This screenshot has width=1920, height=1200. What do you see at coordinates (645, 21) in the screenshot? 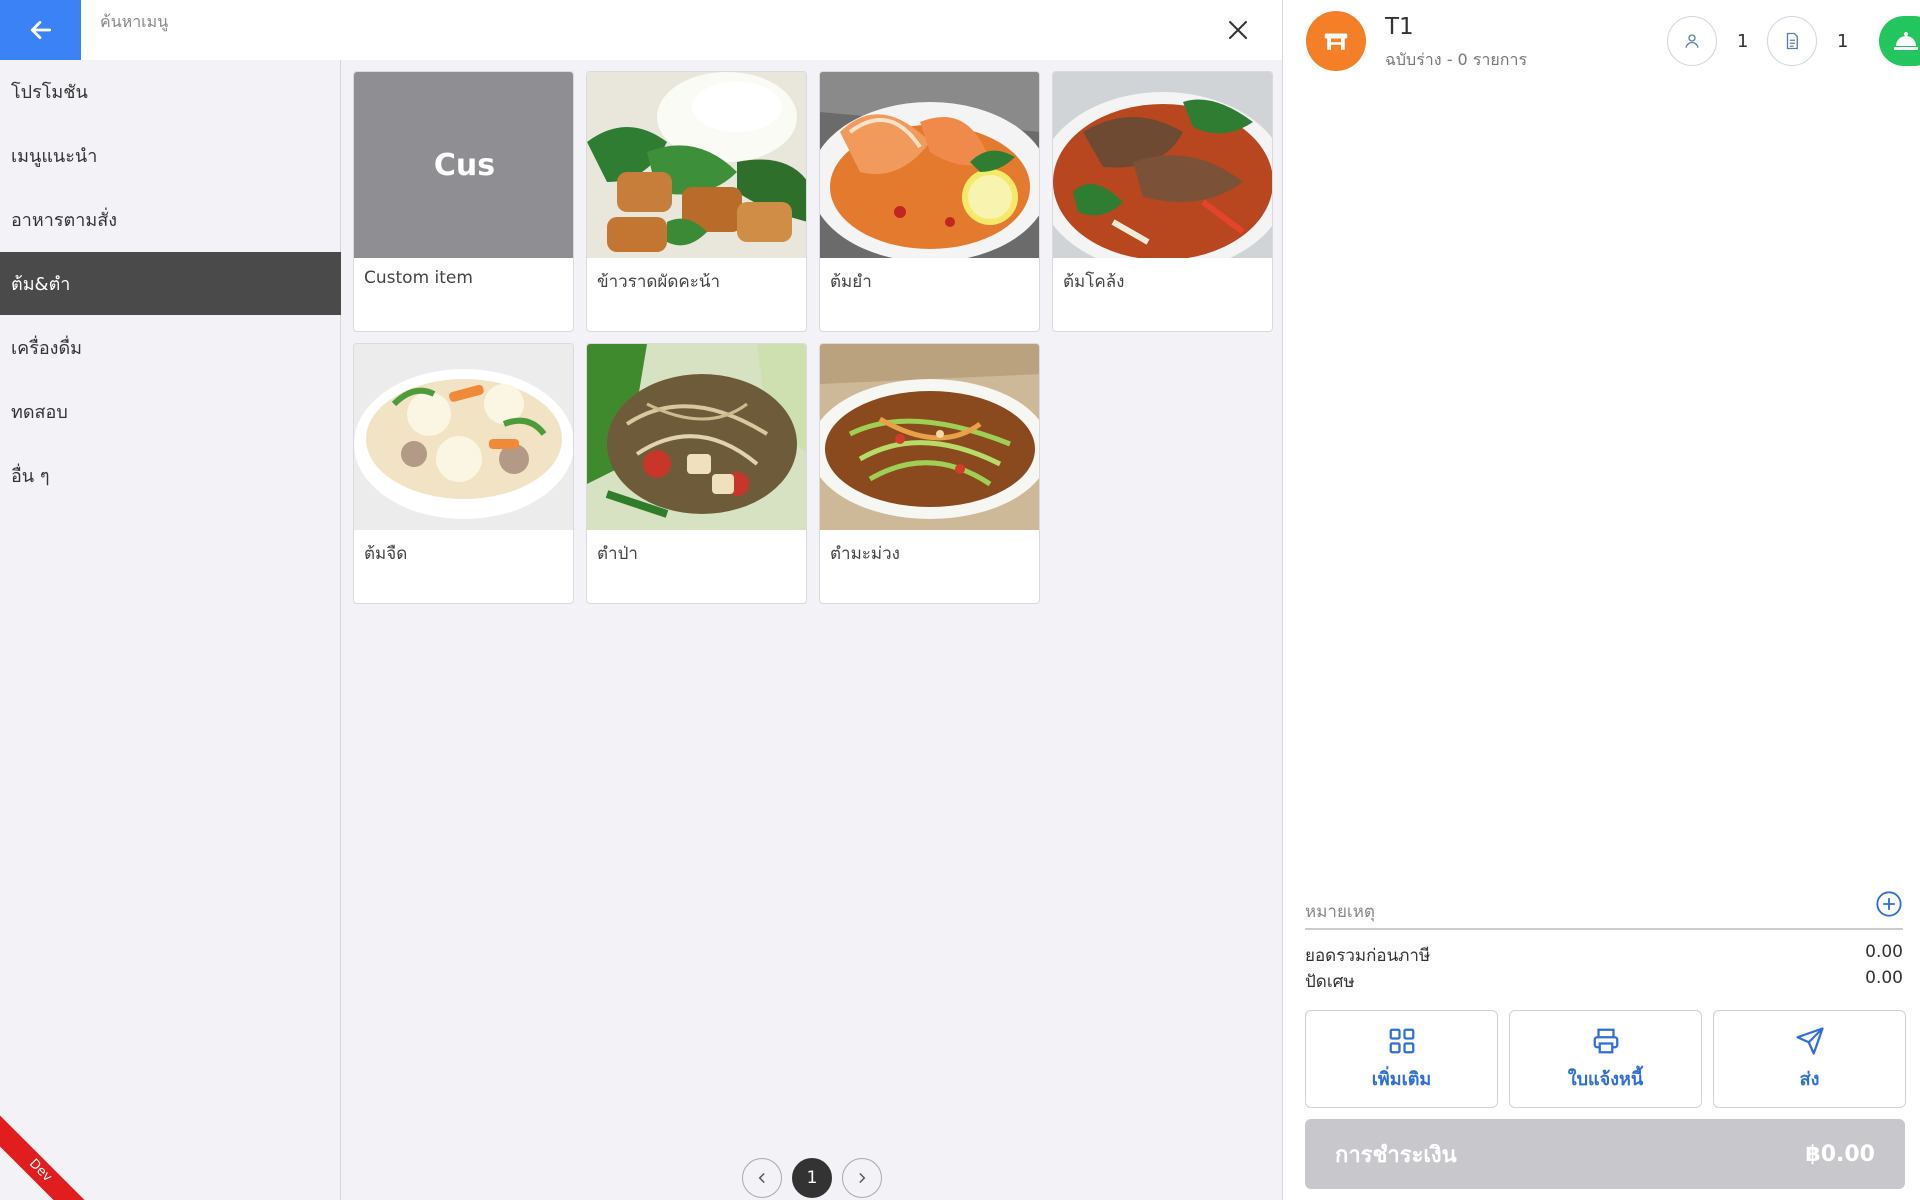
I see `search-input` at bounding box center [645, 21].